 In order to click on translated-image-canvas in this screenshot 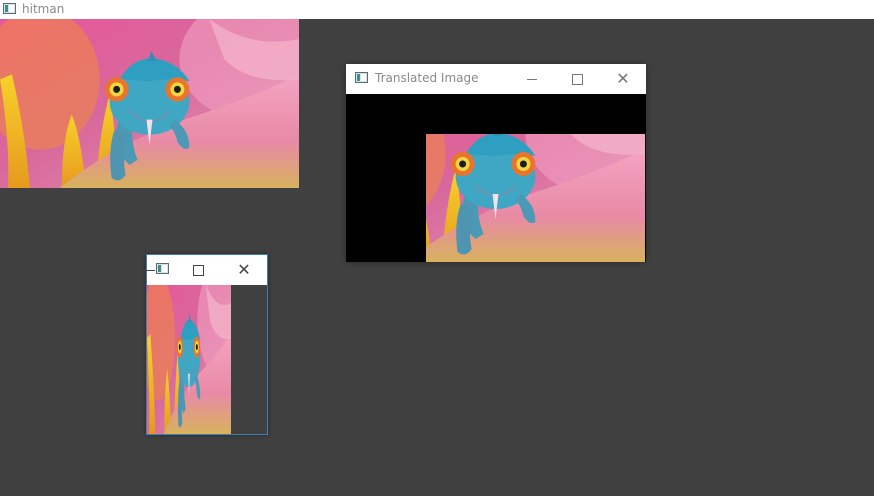, I will do `click(496, 178)`.